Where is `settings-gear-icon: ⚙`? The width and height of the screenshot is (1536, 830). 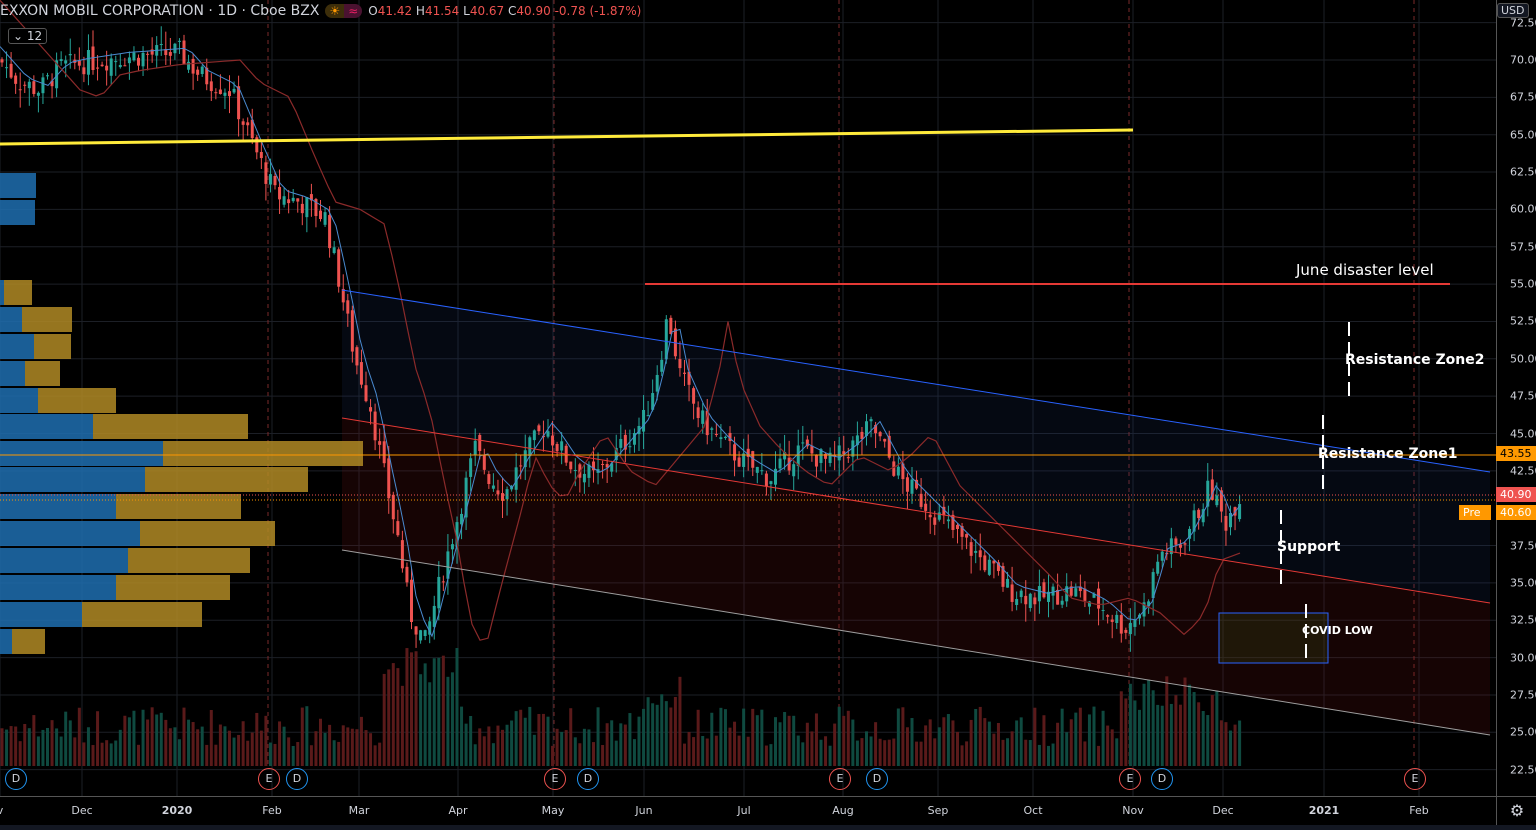
settings-gear-icon: ⚙ is located at coordinates (1516, 810).